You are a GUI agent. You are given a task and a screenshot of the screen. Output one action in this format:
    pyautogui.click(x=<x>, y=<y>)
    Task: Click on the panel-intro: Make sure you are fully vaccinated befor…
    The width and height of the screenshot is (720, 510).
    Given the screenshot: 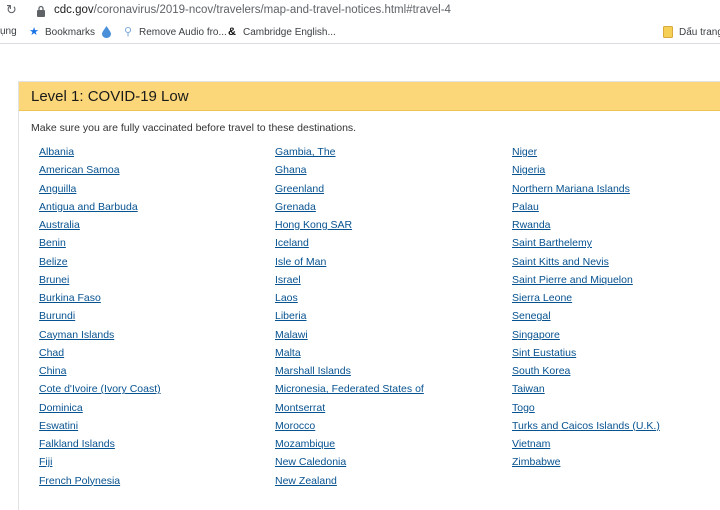 What is the action you would take?
    pyautogui.click(x=194, y=128)
    